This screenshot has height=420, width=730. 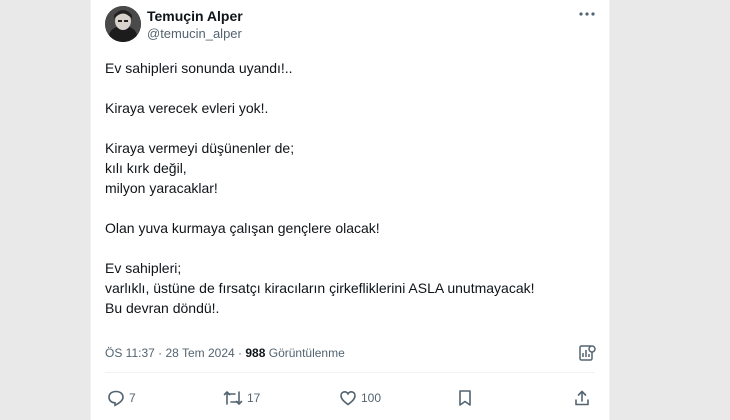 What do you see at coordinates (587, 14) in the screenshot?
I see `more-icon` at bounding box center [587, 14].